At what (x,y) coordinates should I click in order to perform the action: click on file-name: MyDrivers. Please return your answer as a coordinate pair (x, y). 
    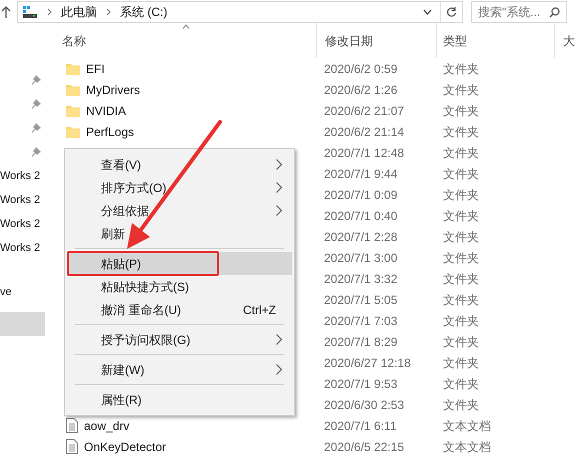
    Looking at the image, I should click on (113, 89).